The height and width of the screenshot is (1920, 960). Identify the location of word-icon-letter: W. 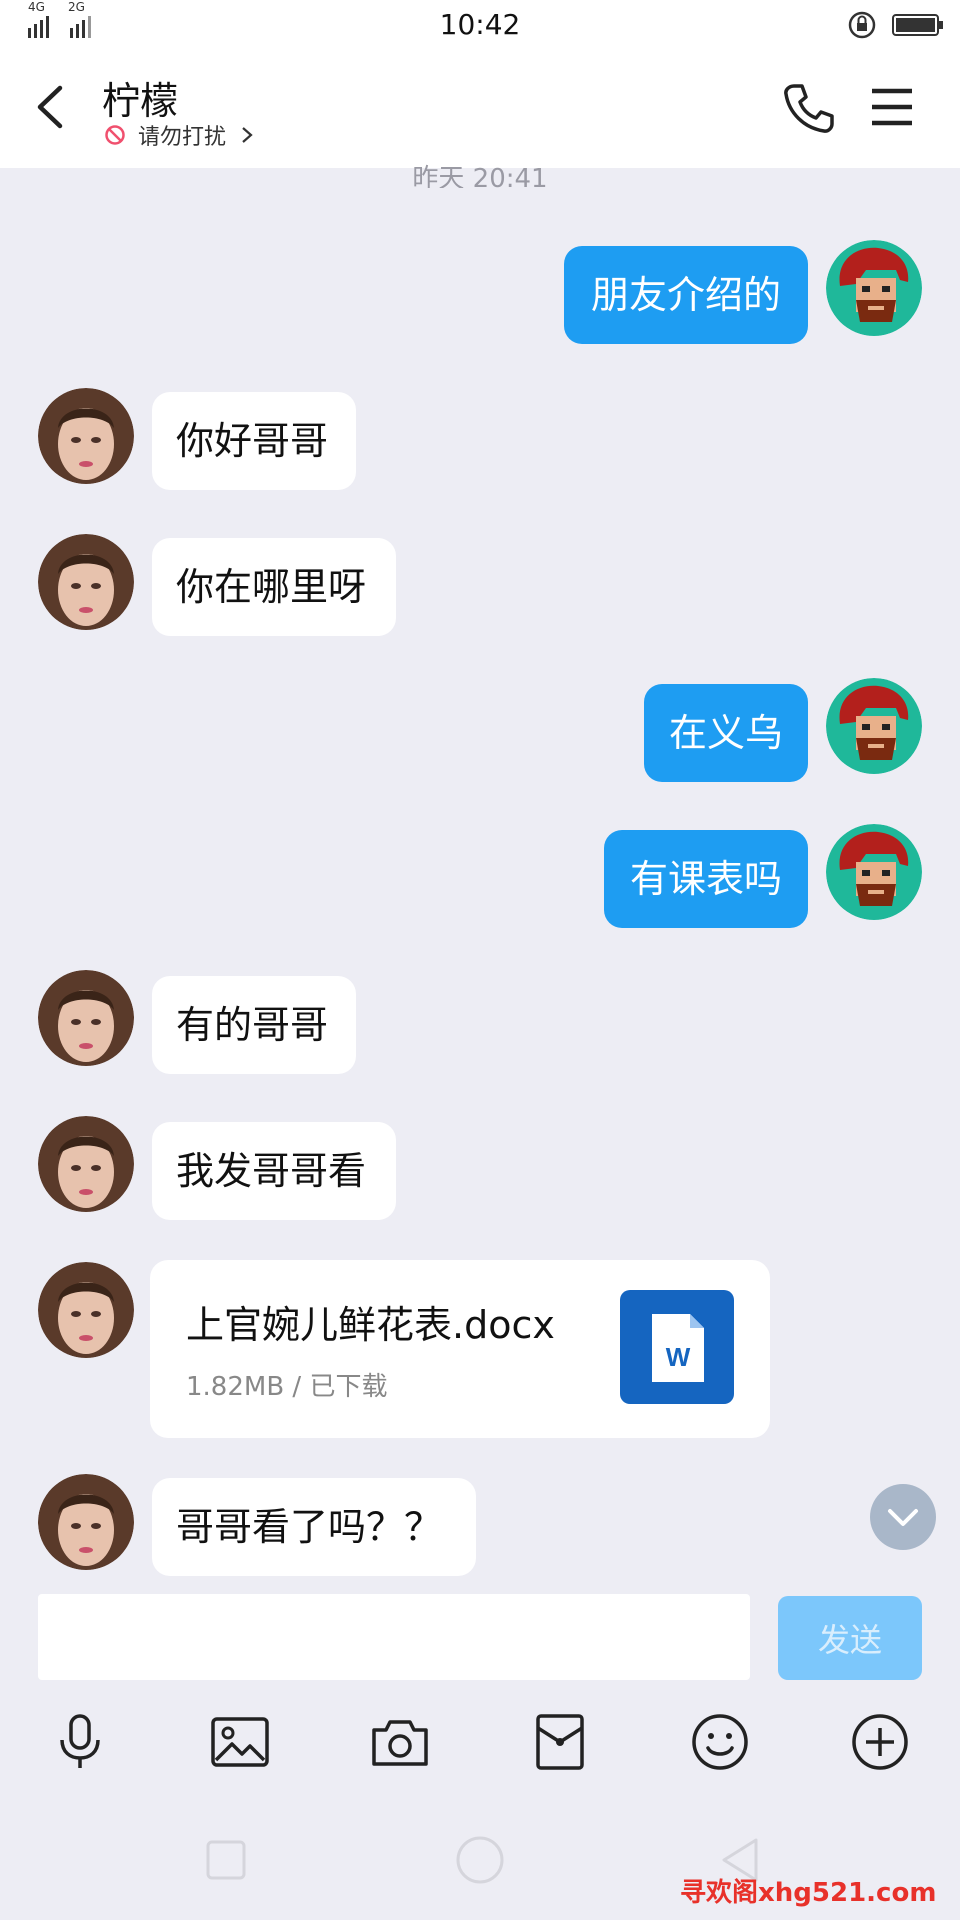
(678, 1357).